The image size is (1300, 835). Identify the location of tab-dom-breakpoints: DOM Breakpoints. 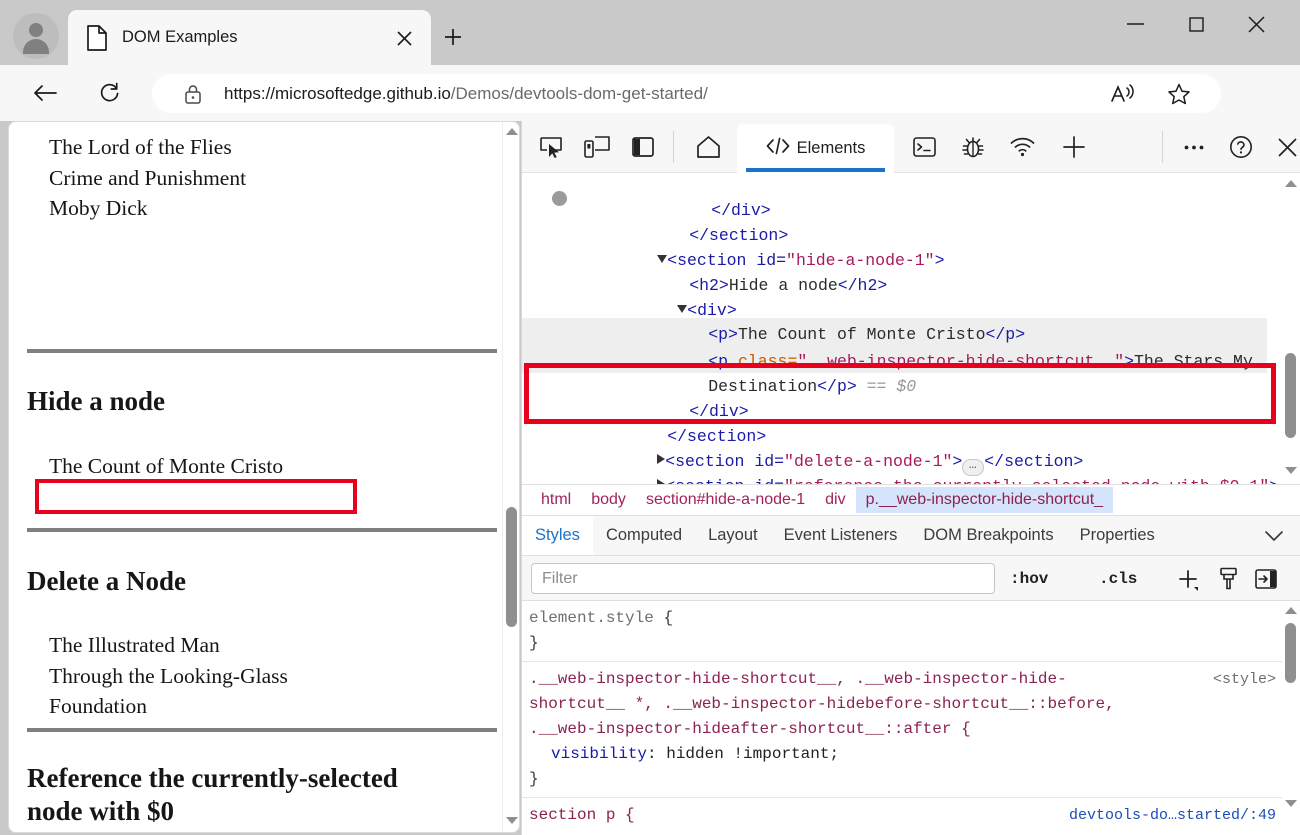
(988, 535).